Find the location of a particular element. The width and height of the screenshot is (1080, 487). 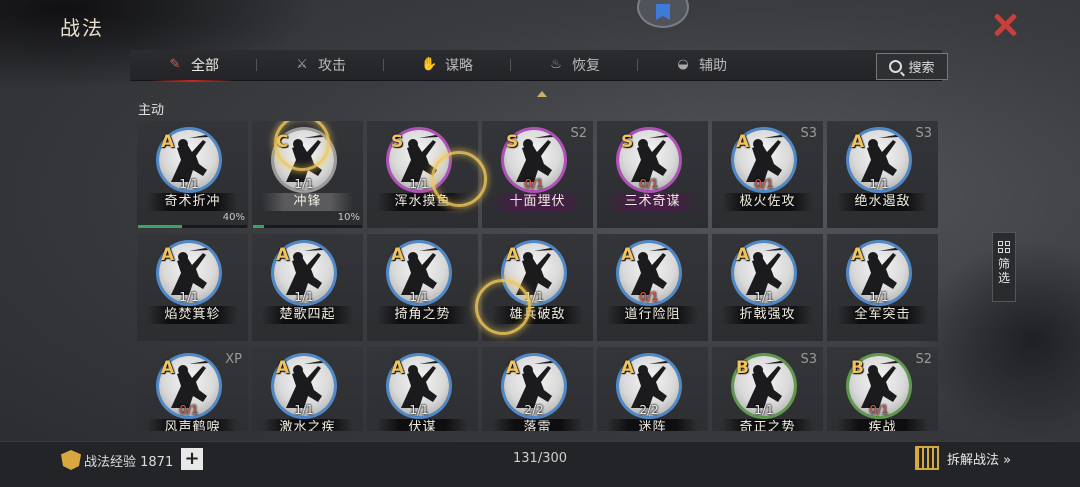

hand-icon: ✋ is located at coordinates (429, 64).